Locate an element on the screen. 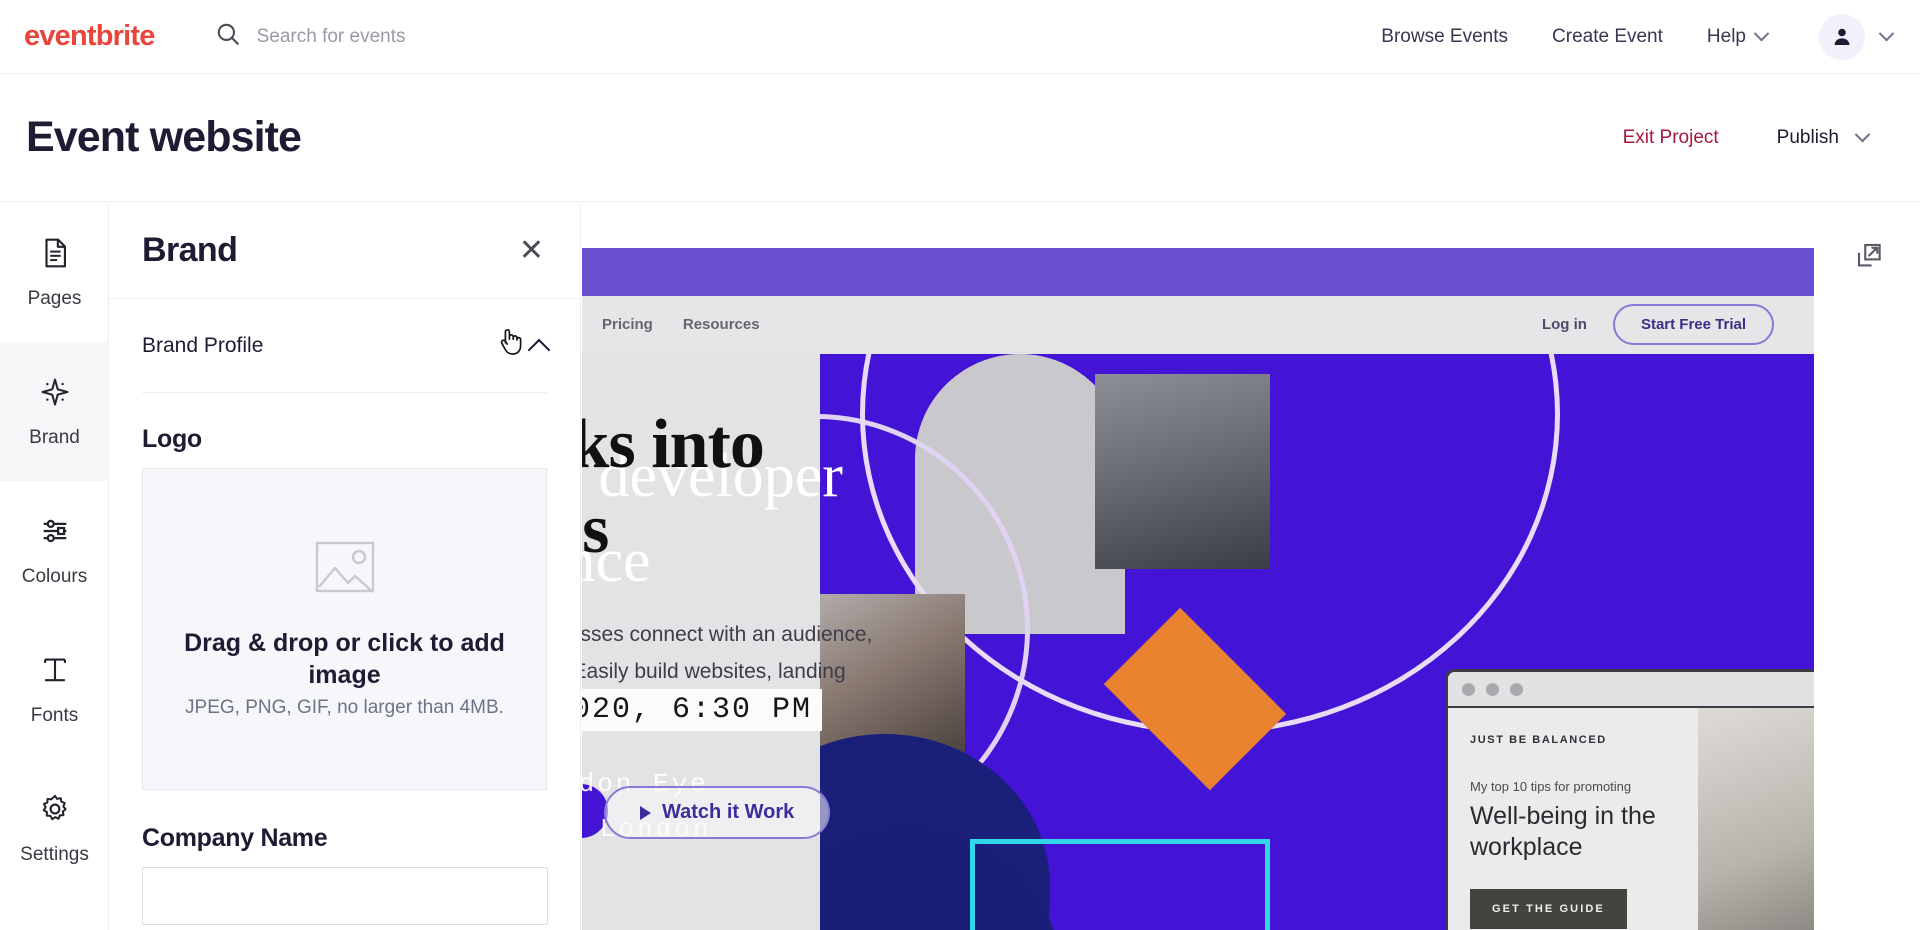  account-menu is located at coordinates (1857, 36).